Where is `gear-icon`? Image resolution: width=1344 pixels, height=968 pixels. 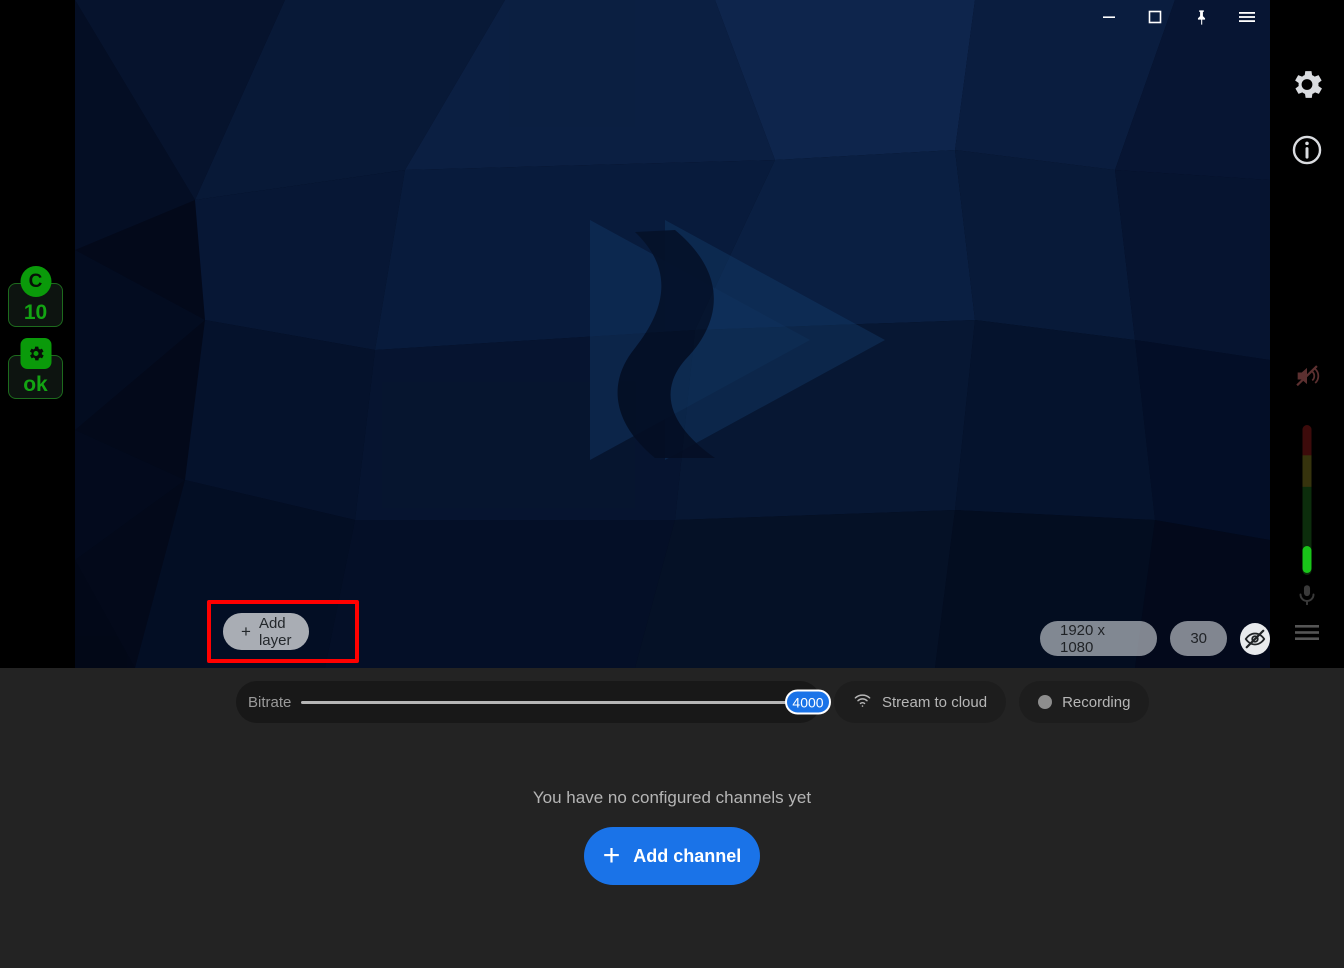 gear-icon is located at coordinates (35, 353).